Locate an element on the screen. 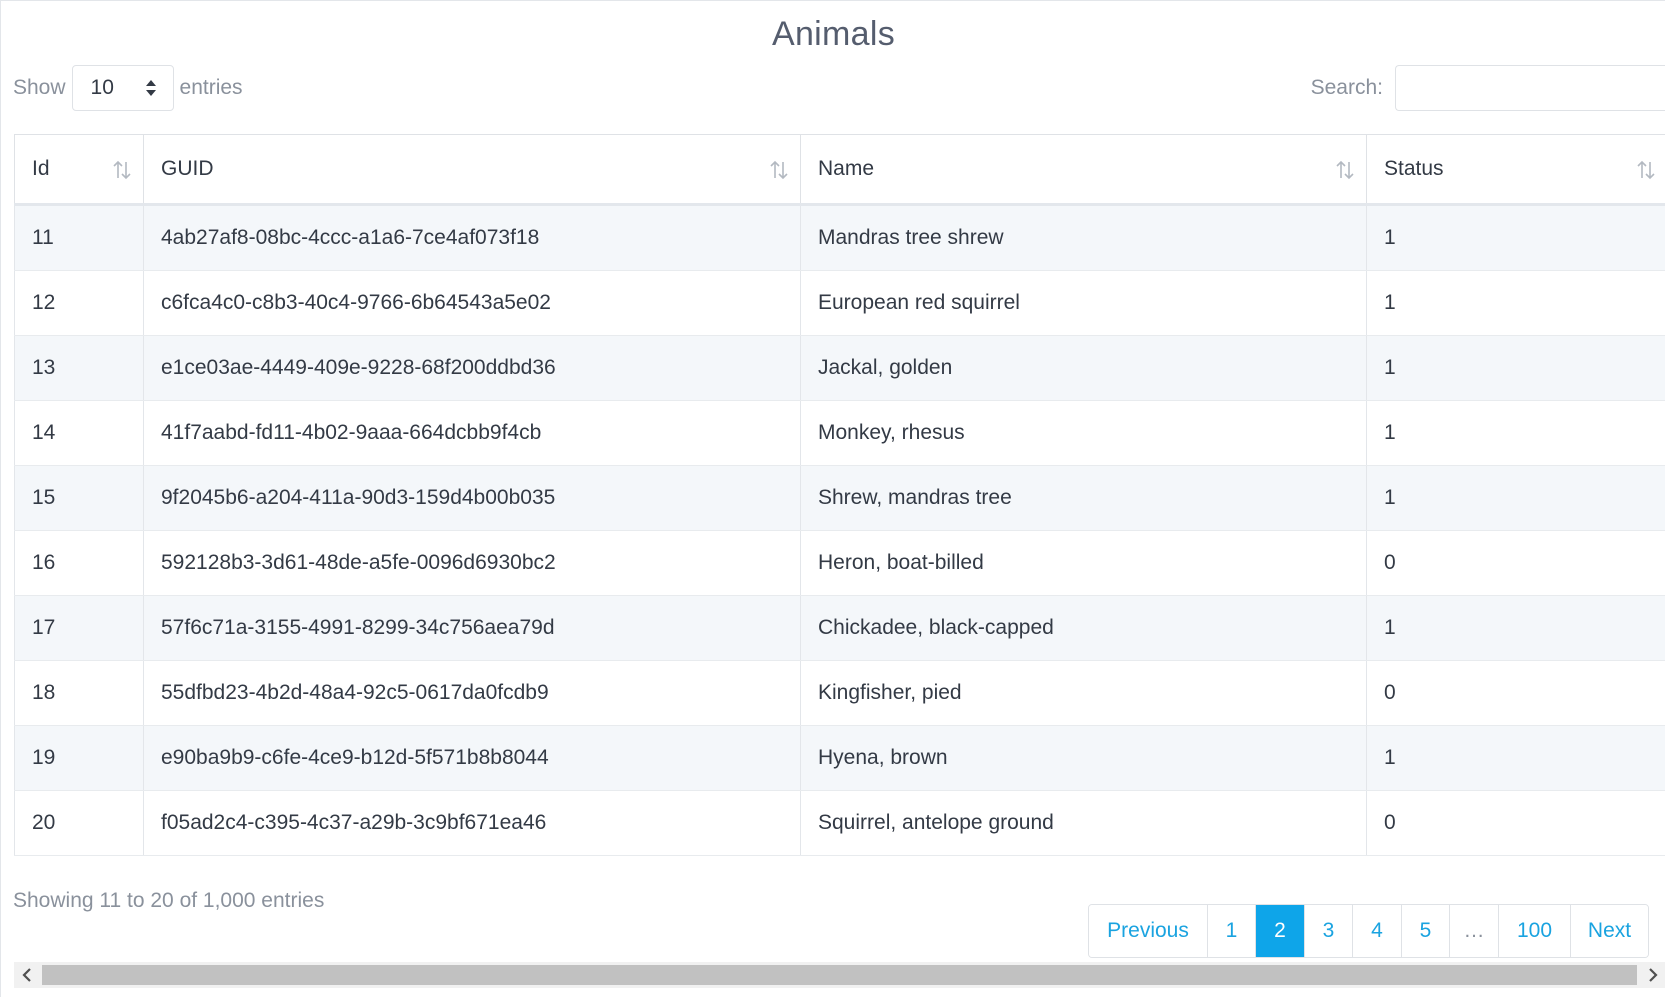 This screenshot has height=997, width=1665. cell-name: Jackal, golden is located at coordinates (1083, 368).